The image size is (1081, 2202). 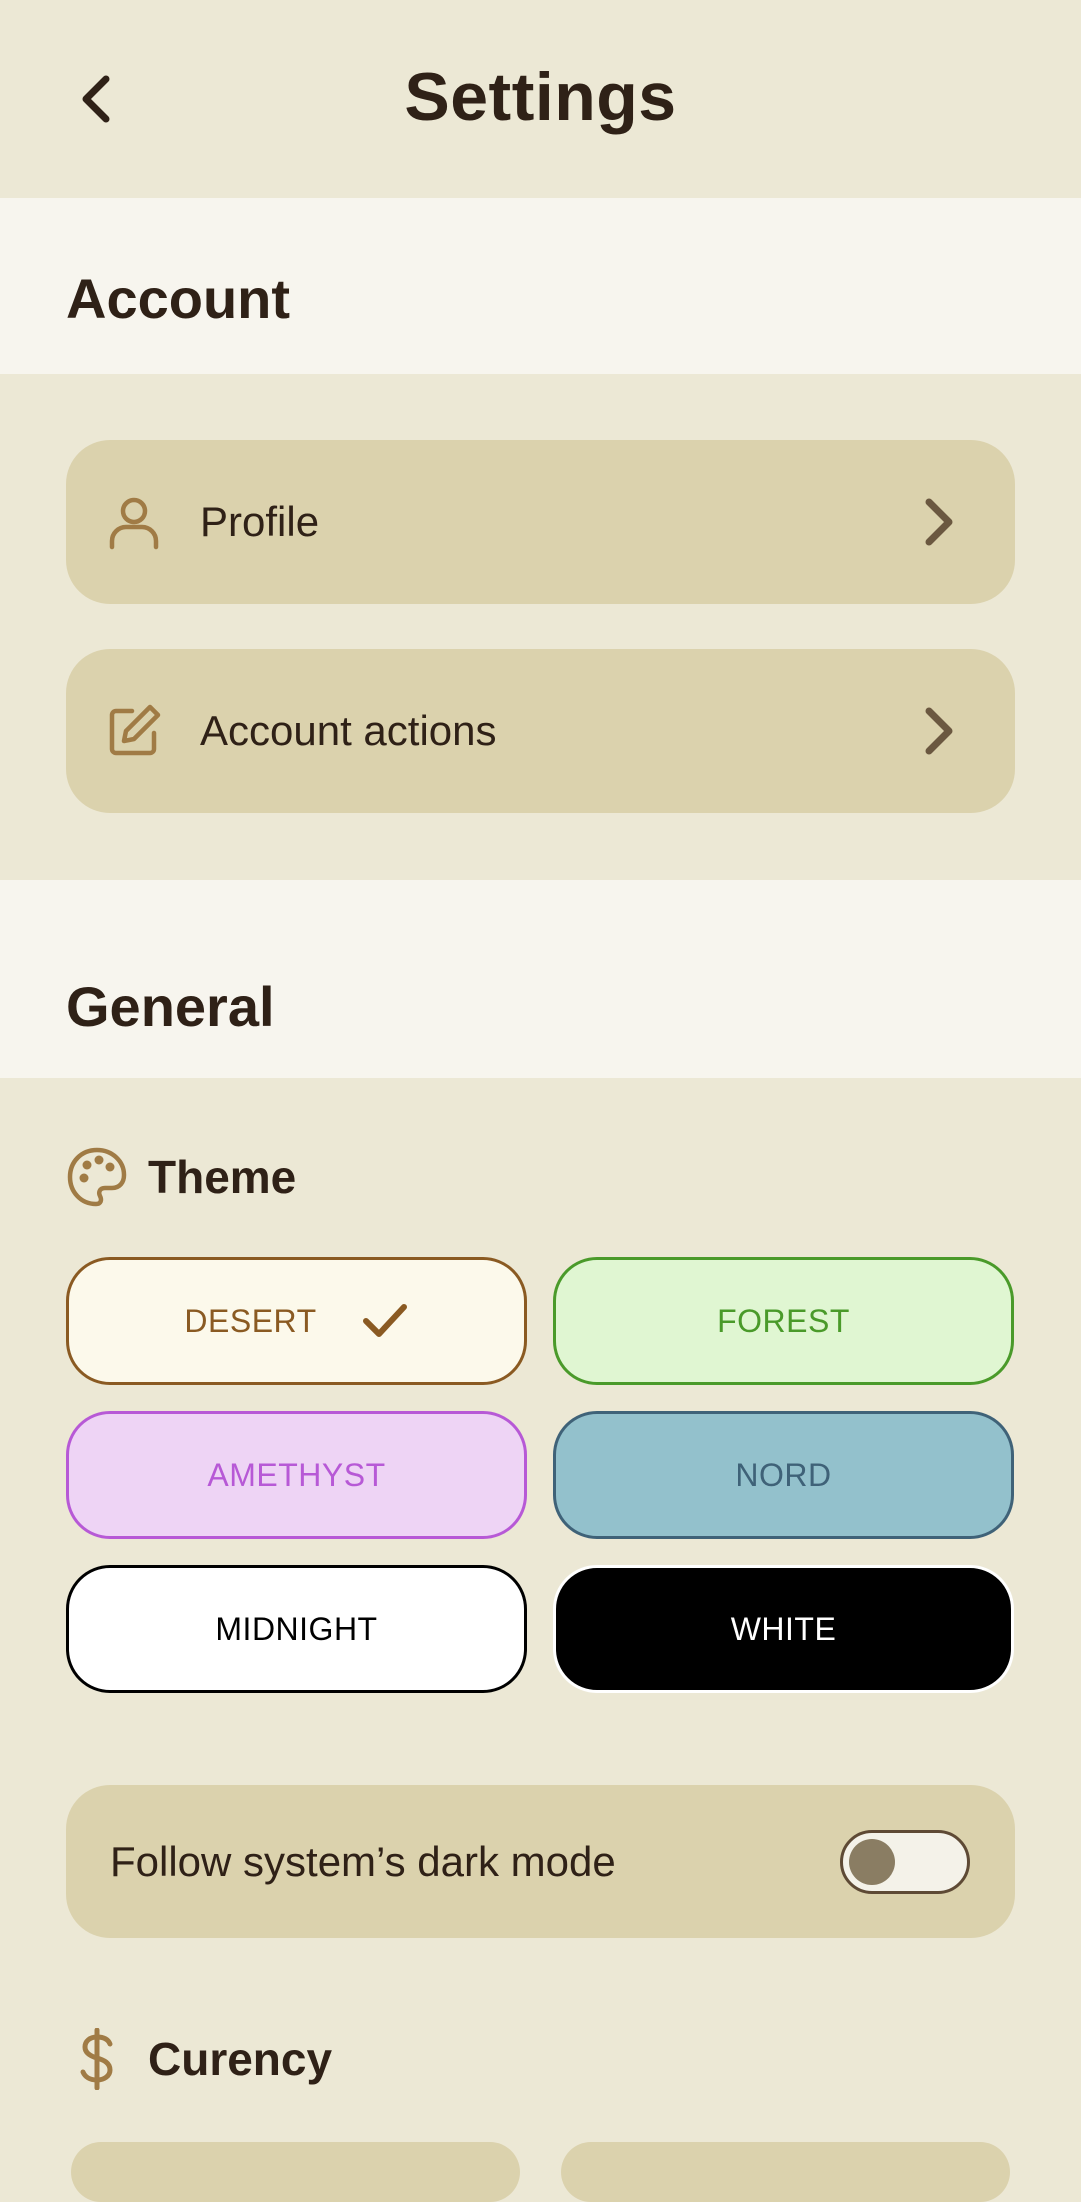 I want to click on dark-mode-row: Follow system’s dark mode, so click(x=540, y=1861).